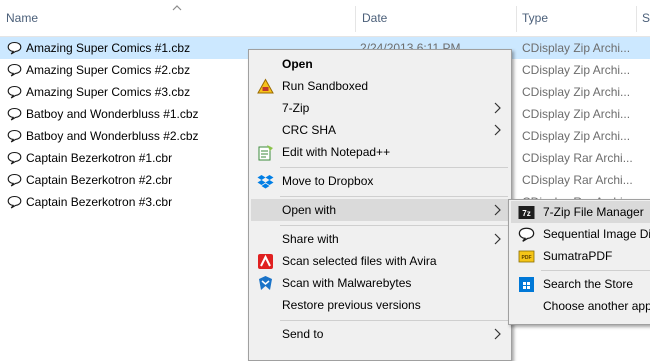 This screenshot has width=650, height=361. What do you see at coordinates (265, 153) in the screenshot?
I see `notepad-plus-plus-icon` at bounding box center [265, 153].